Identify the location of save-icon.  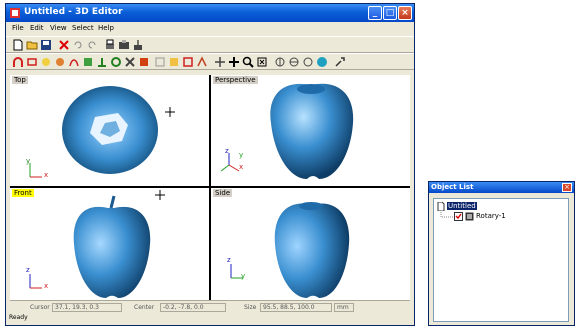
(46, 45).